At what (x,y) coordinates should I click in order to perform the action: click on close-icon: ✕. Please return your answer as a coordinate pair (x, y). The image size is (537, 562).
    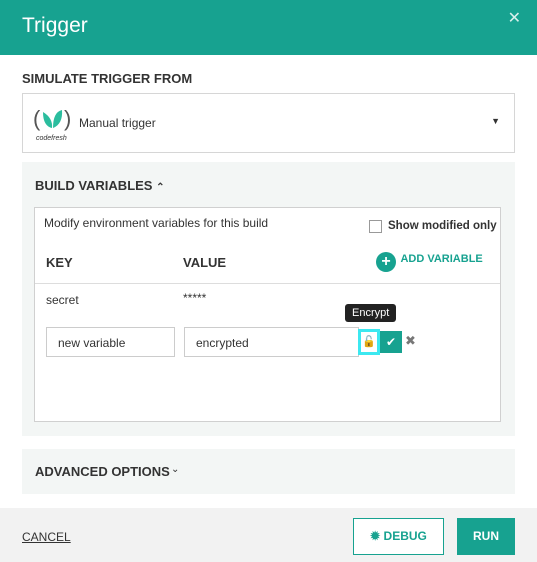
    Looking at the image, I should click on (514, 18).